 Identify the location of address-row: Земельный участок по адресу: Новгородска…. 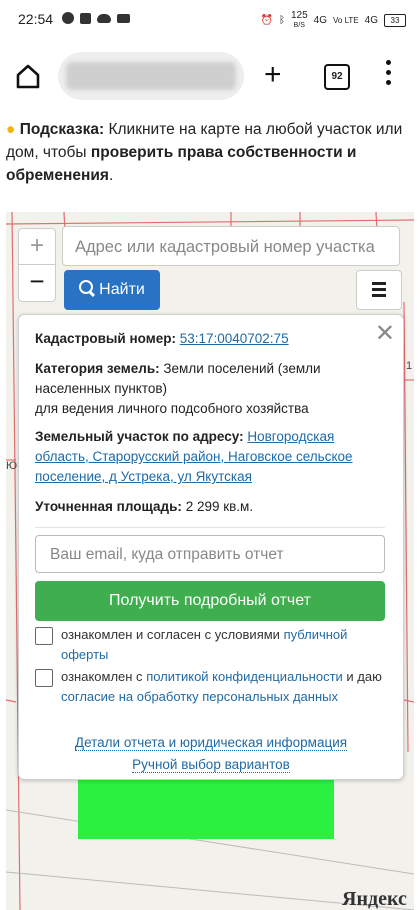
(194, 456).